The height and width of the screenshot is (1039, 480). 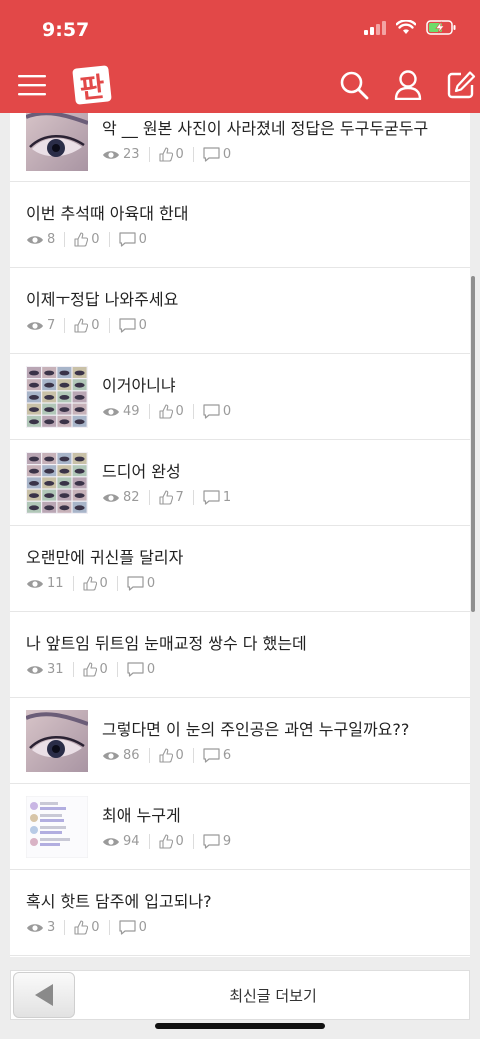 What do you see at coordinates (121, 411) in the screenshot?
I see `view-count: 49` at bounding box center [121, 411].